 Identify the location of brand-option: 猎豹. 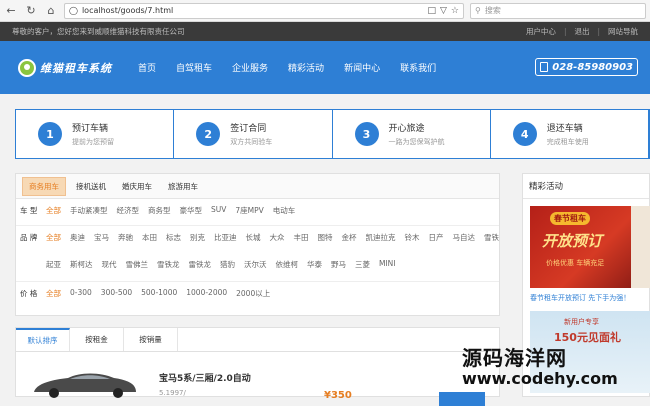
(227, 270).